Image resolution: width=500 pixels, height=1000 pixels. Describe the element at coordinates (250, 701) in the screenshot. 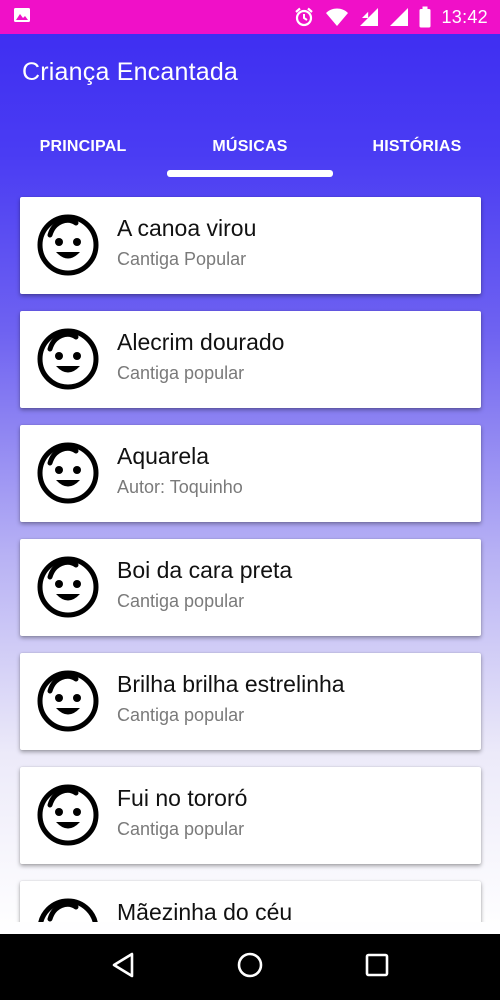

I see `song-card: Brilha brilha estrelinha Cantiga popular` at that location.